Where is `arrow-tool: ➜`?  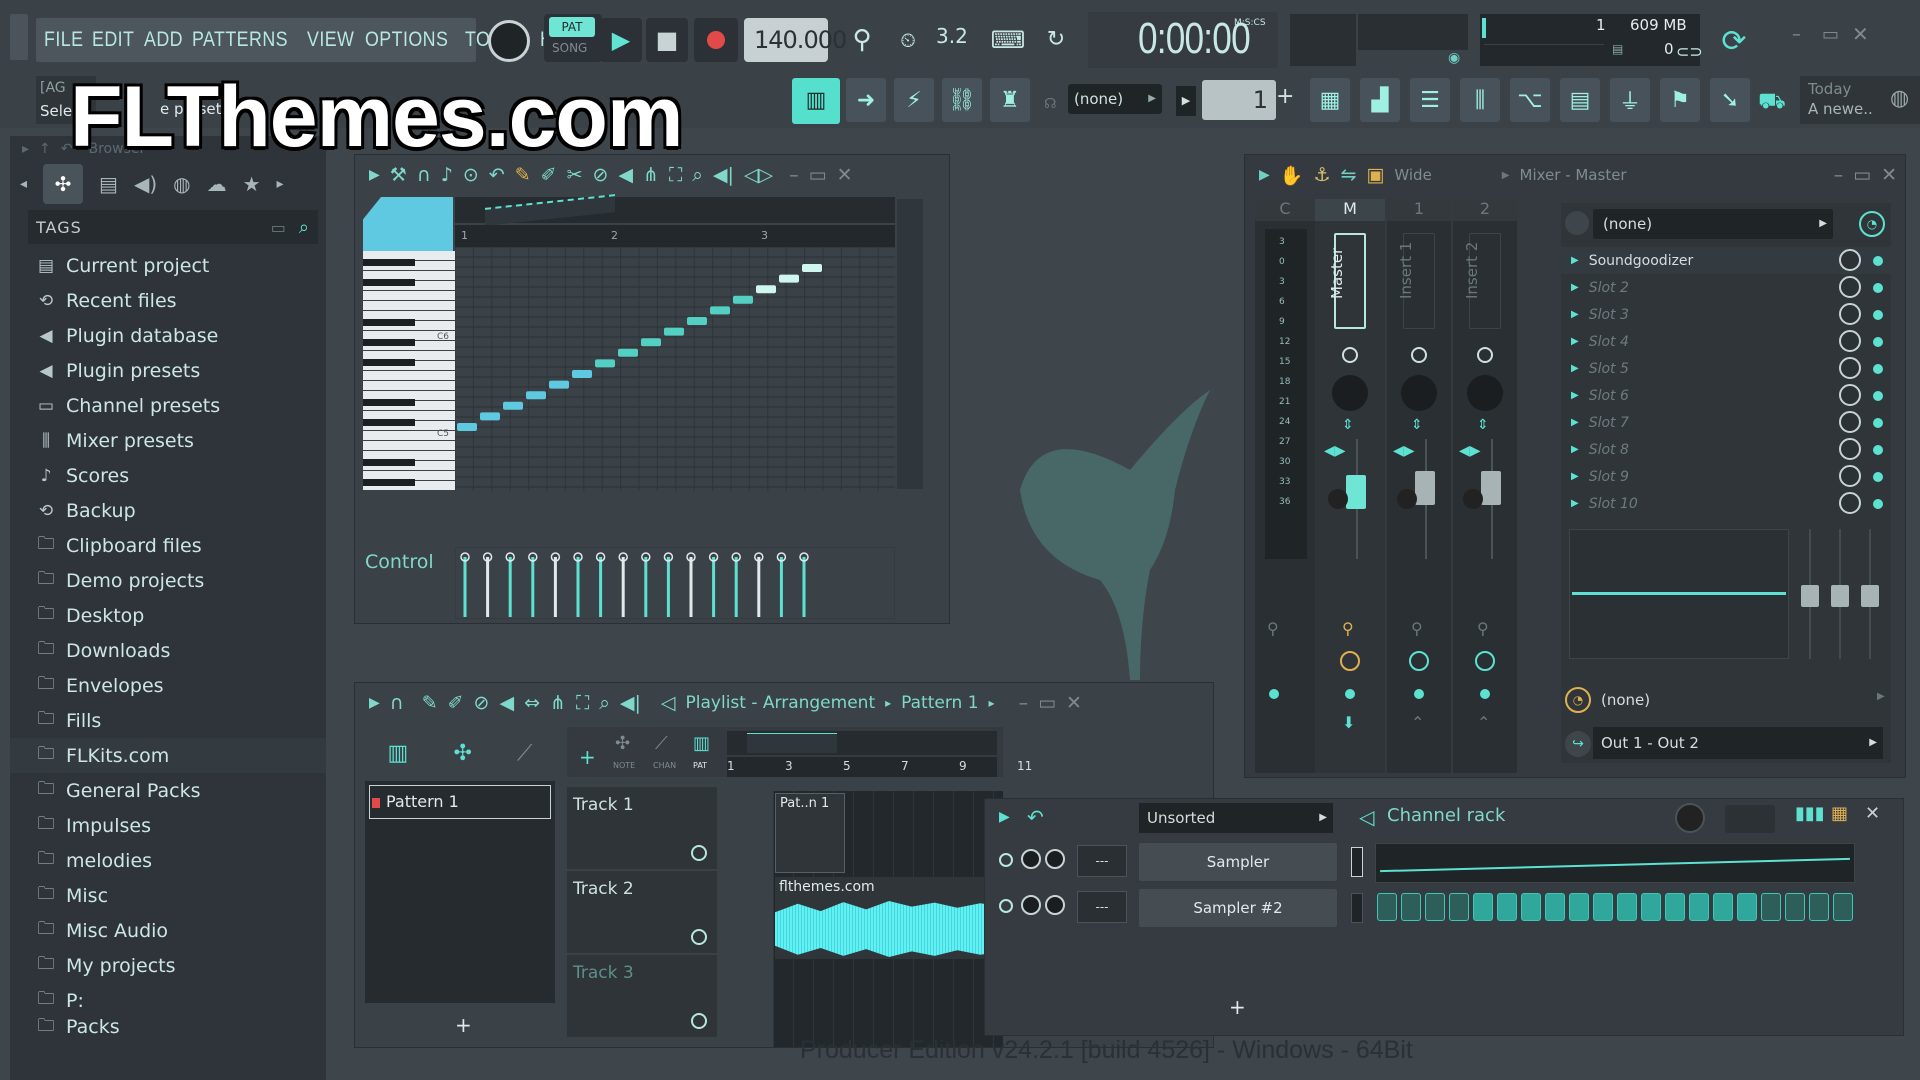
arrow-tool: ➜ is located at coordinates (866, 100).